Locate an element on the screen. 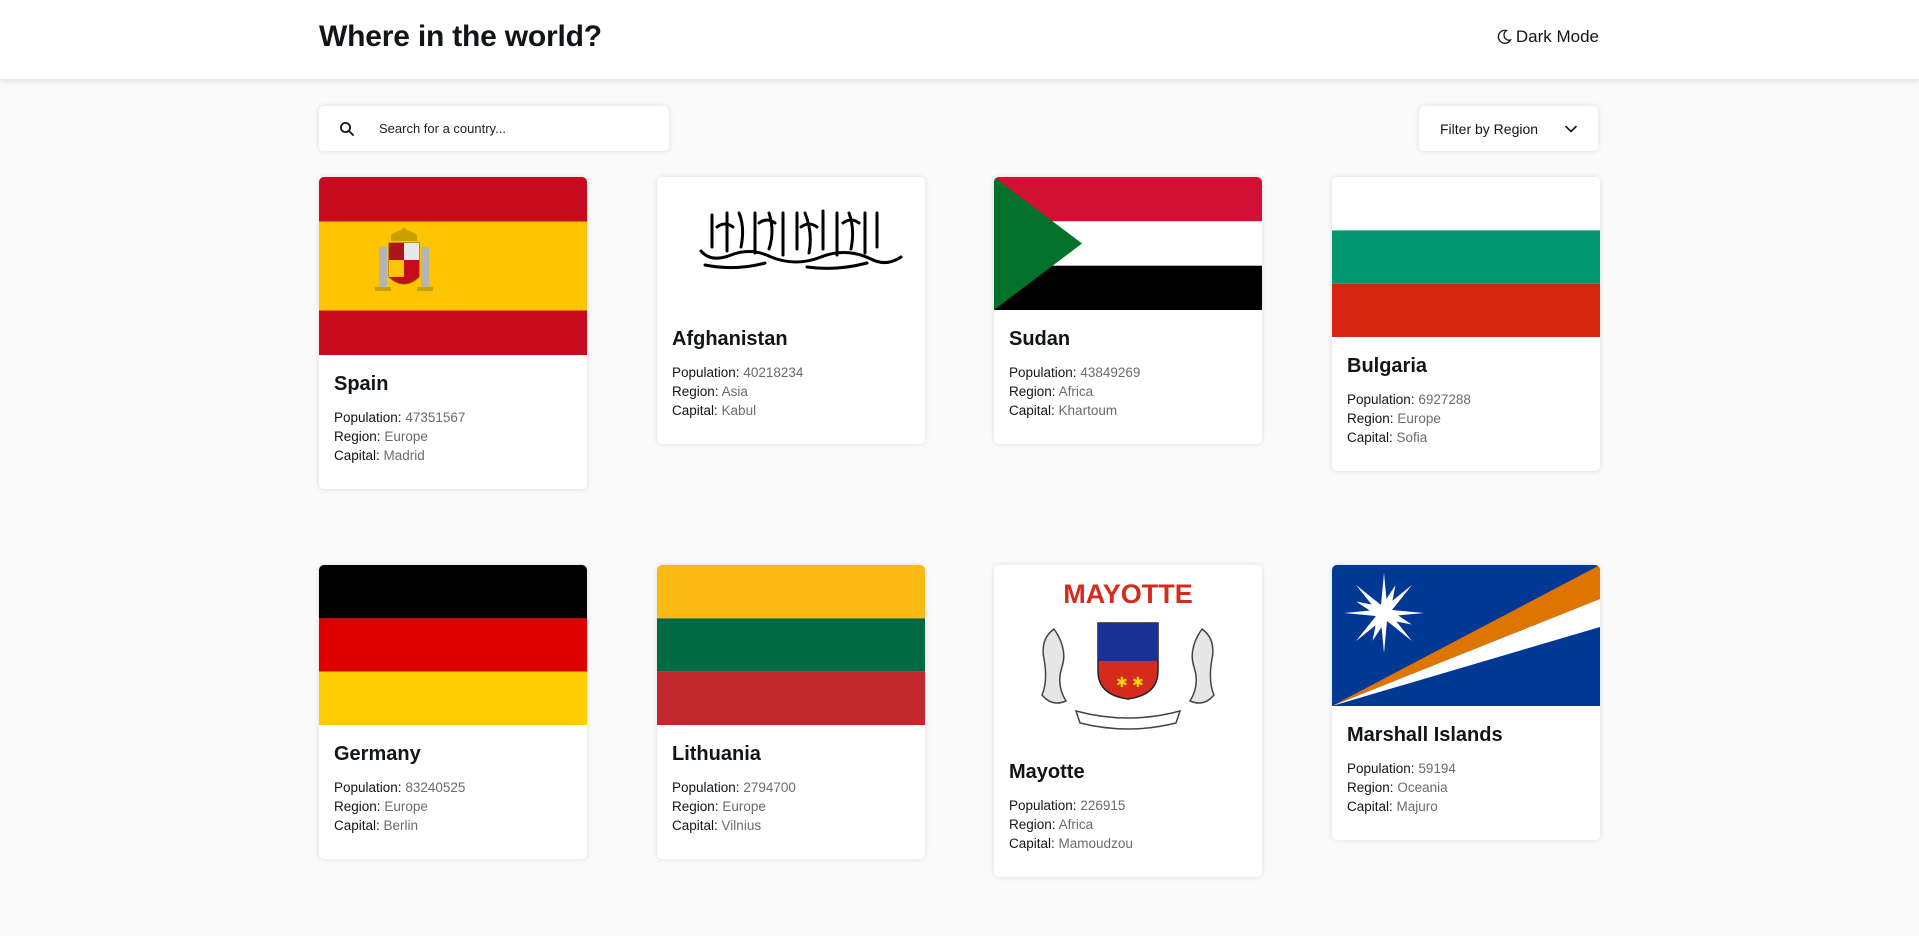  flag-mayotte: MAYOTTE ✱ ✱ is located at coordinates (1128, 654).